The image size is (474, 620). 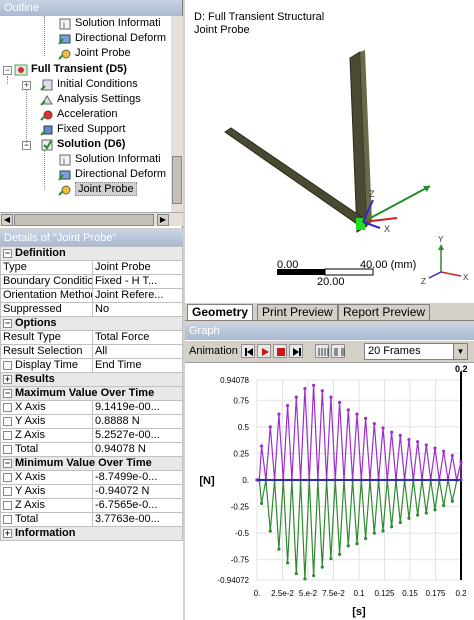 What do you see at coordinates (163, 220) in the screenshot?
I see `scroll-right-arrow: ▶` at bounding box center [163, 220].